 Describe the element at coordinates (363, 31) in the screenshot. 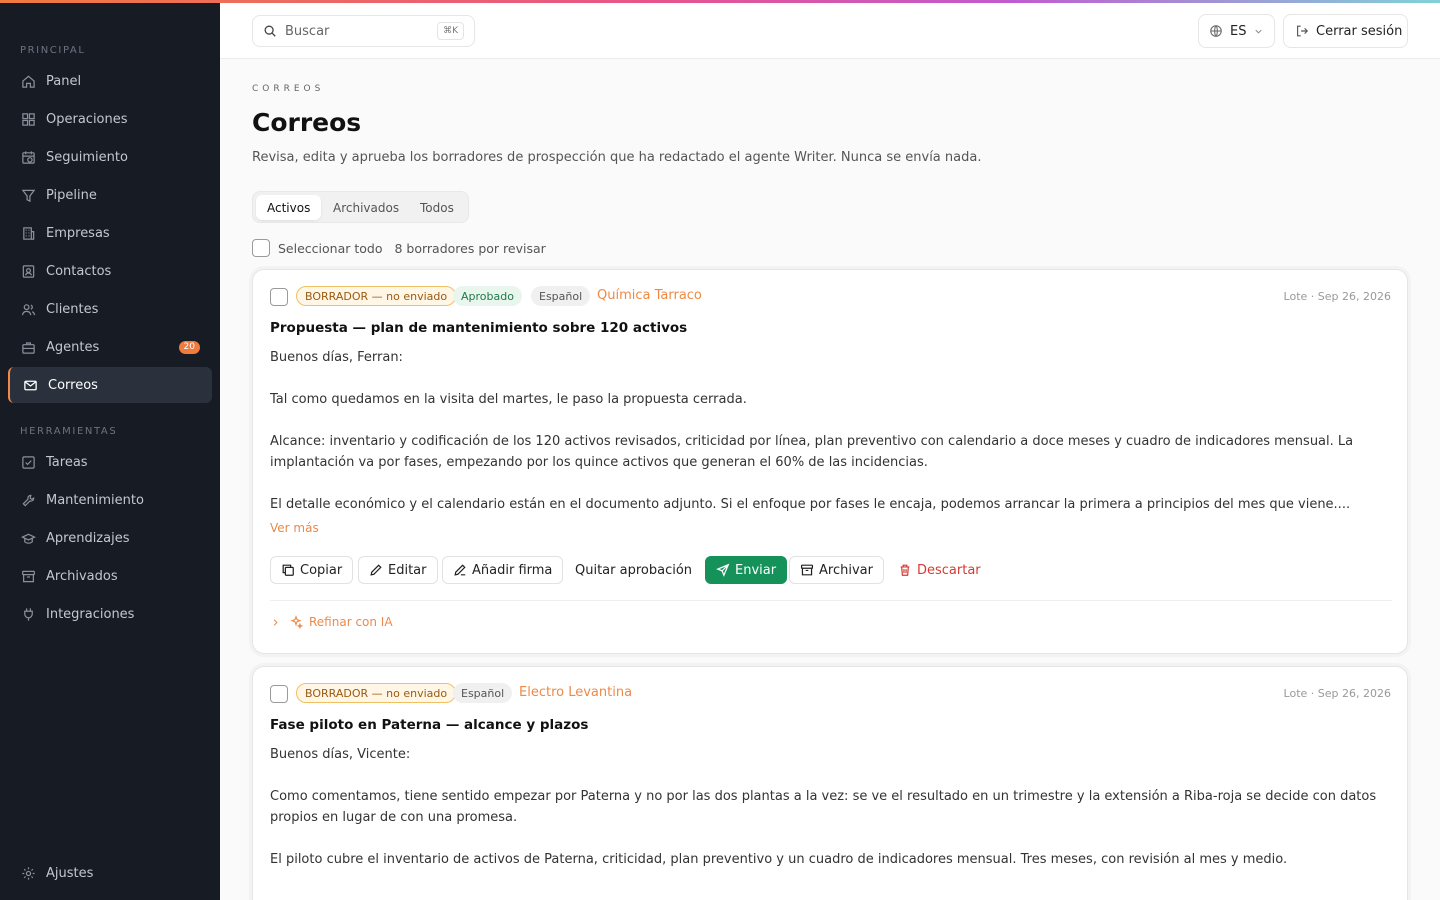

I see `search-input: Buscar ⌘K` at that location.